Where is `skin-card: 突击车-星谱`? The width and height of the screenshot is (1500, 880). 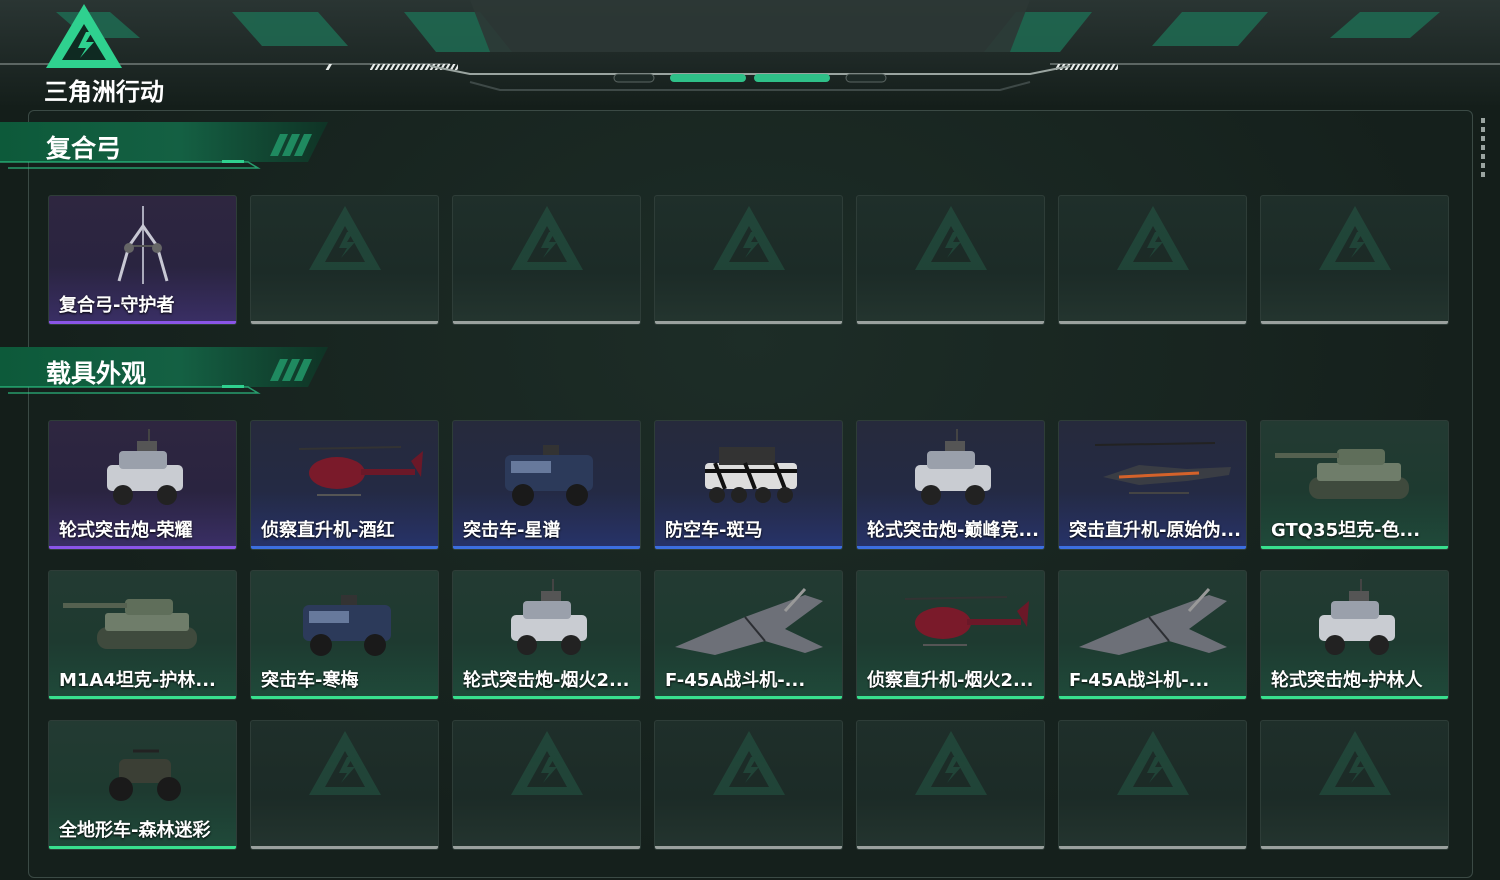 skin-card: 突击车-星谱 is located at coordinates (546, 485).